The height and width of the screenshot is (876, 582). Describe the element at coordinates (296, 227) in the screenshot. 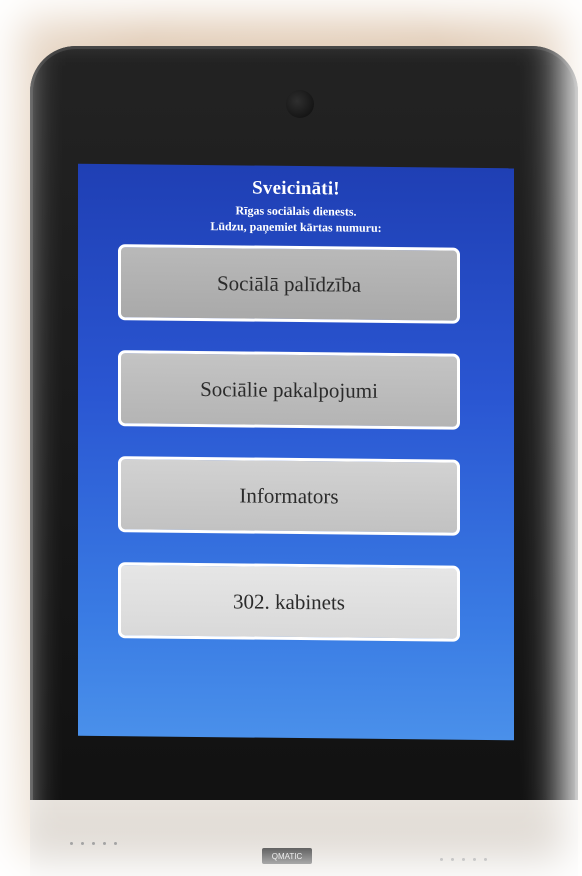

I see `instruction-text: Lūdzu, paņemiet kārtas numuru:` at that location.